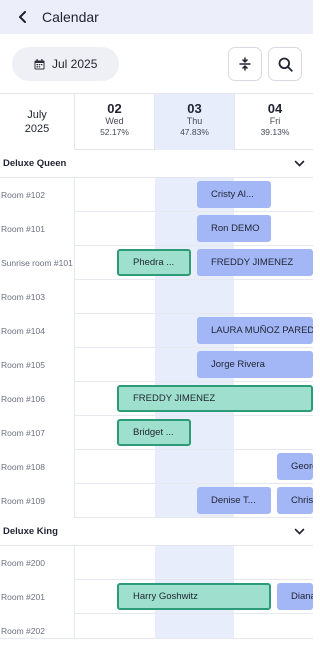 The height and width of the screenshot is (652, 320). What do you see at coordinates (156, 645) in the screenshot?
I see `grid-bottom-edge` at bounding box center [156, 645].